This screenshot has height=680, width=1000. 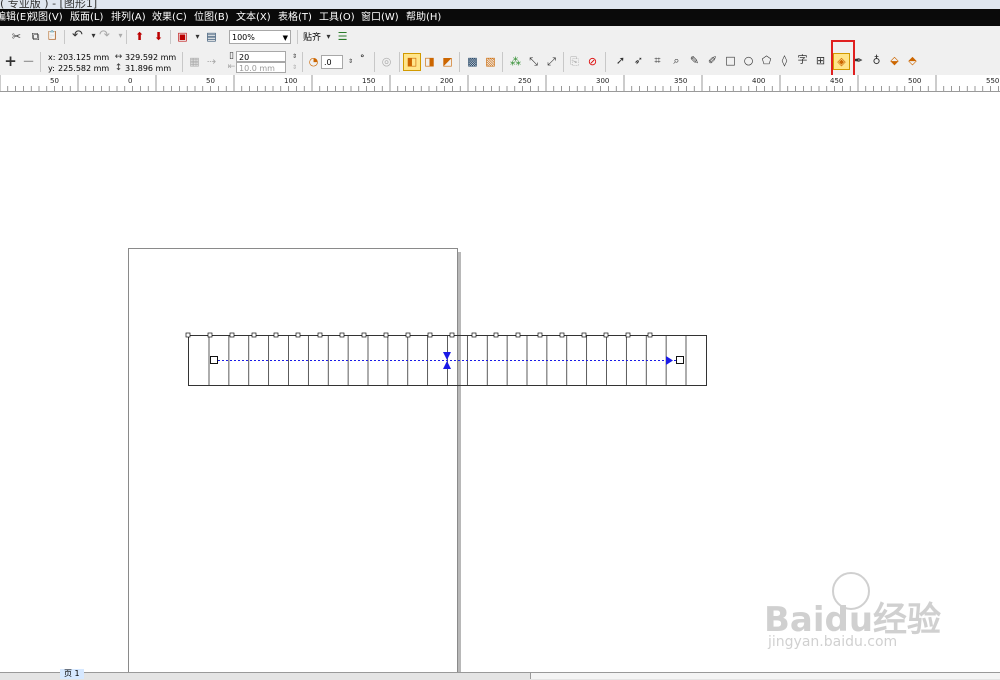 I want to click on export-icon: ⬇, so click(x=158, y=36).